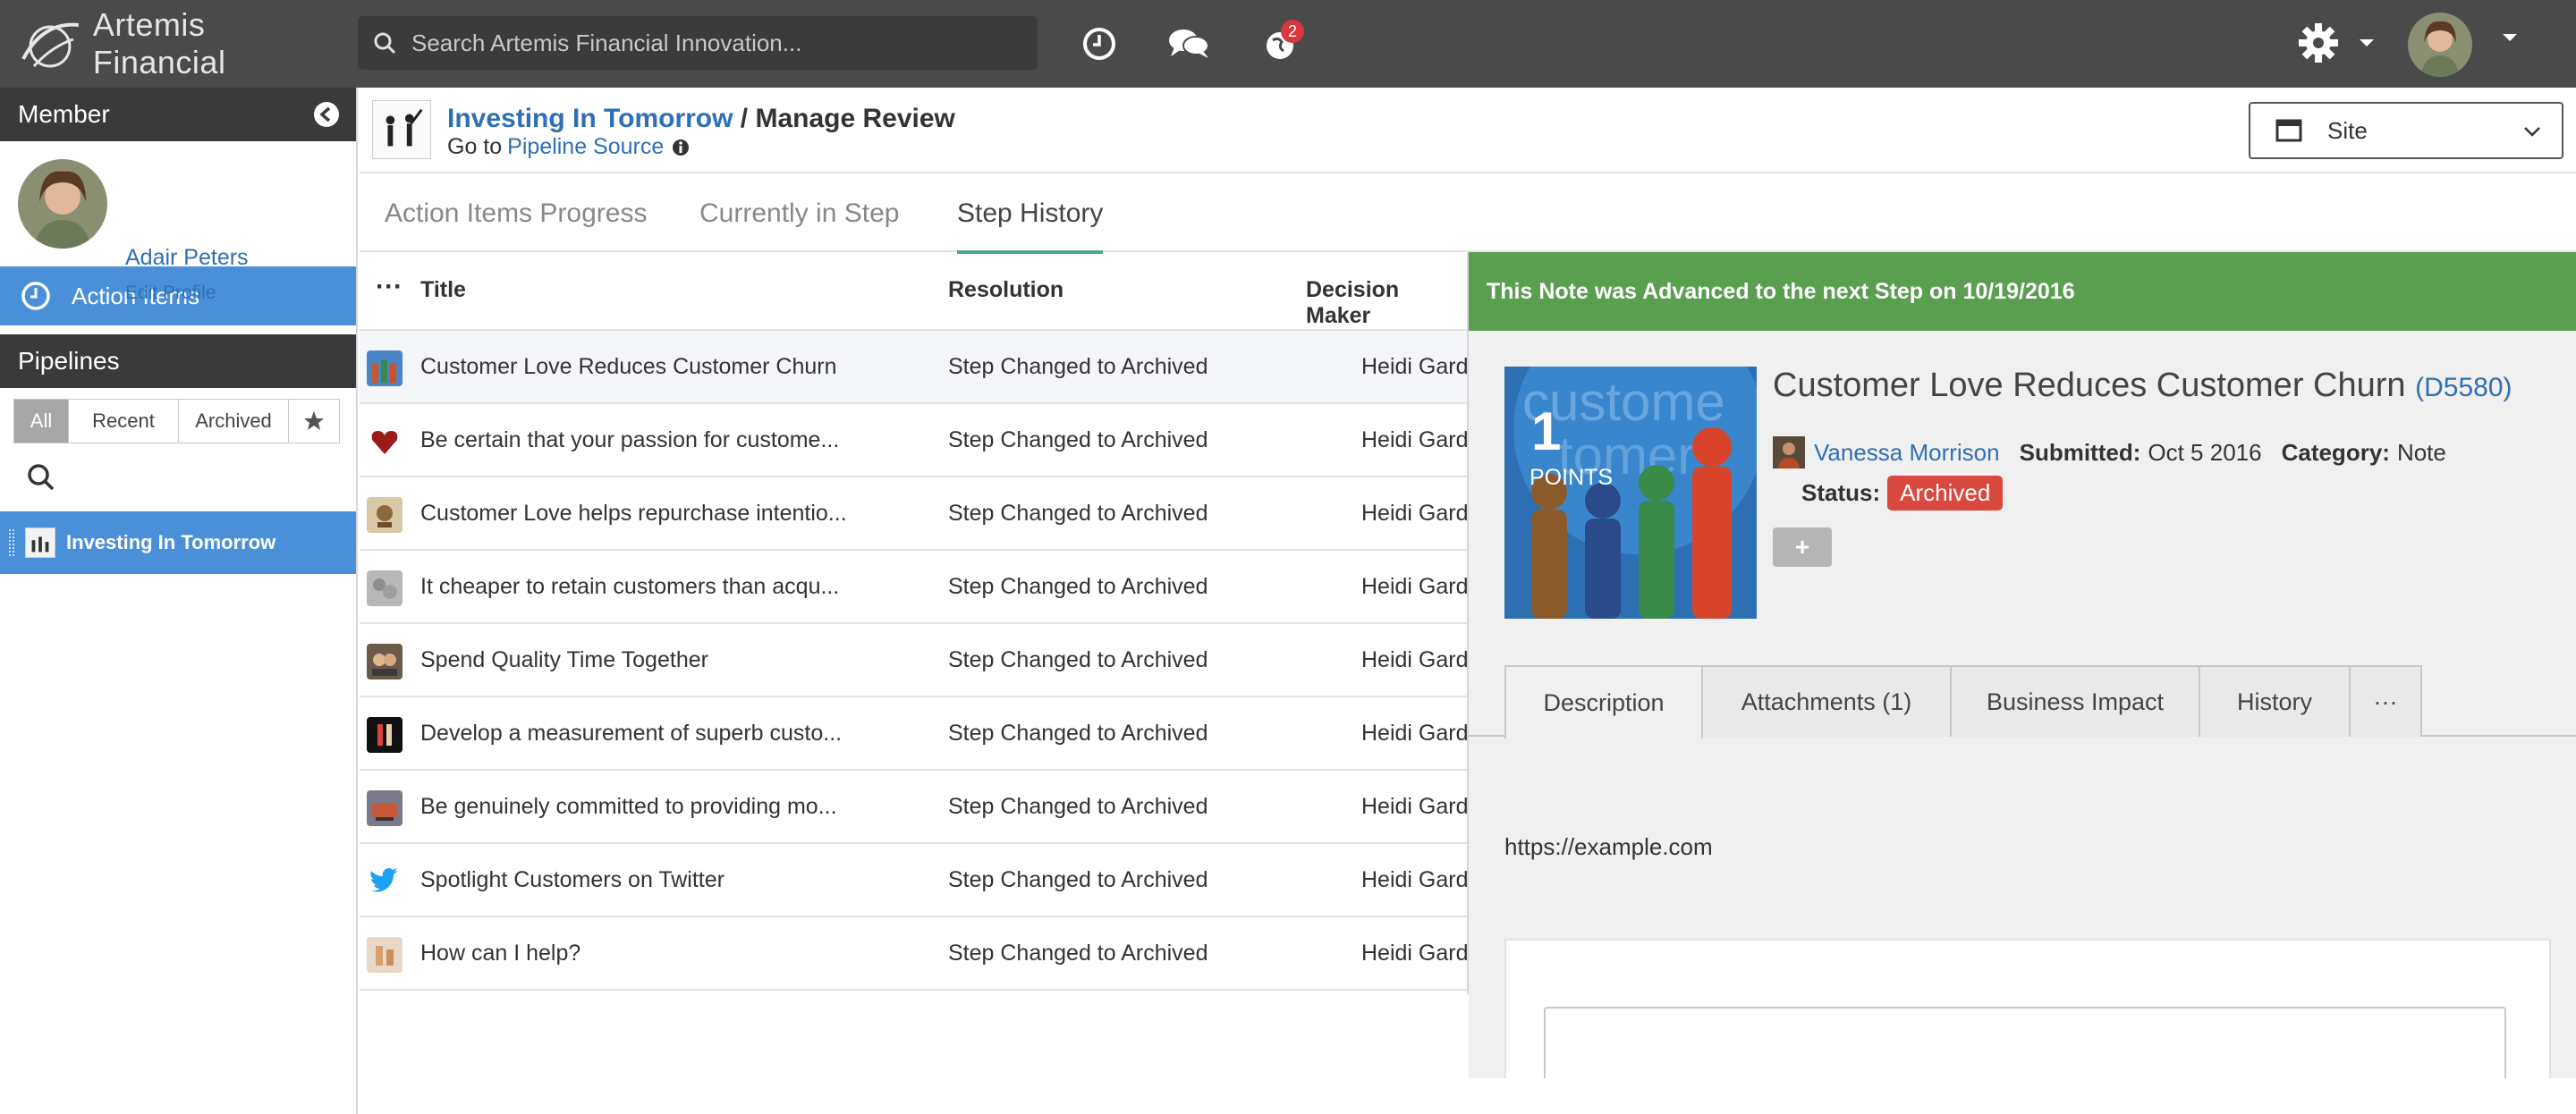 This screenshot has width=2576, height=1114. I want to click on messages-button, so click(1189, 44).